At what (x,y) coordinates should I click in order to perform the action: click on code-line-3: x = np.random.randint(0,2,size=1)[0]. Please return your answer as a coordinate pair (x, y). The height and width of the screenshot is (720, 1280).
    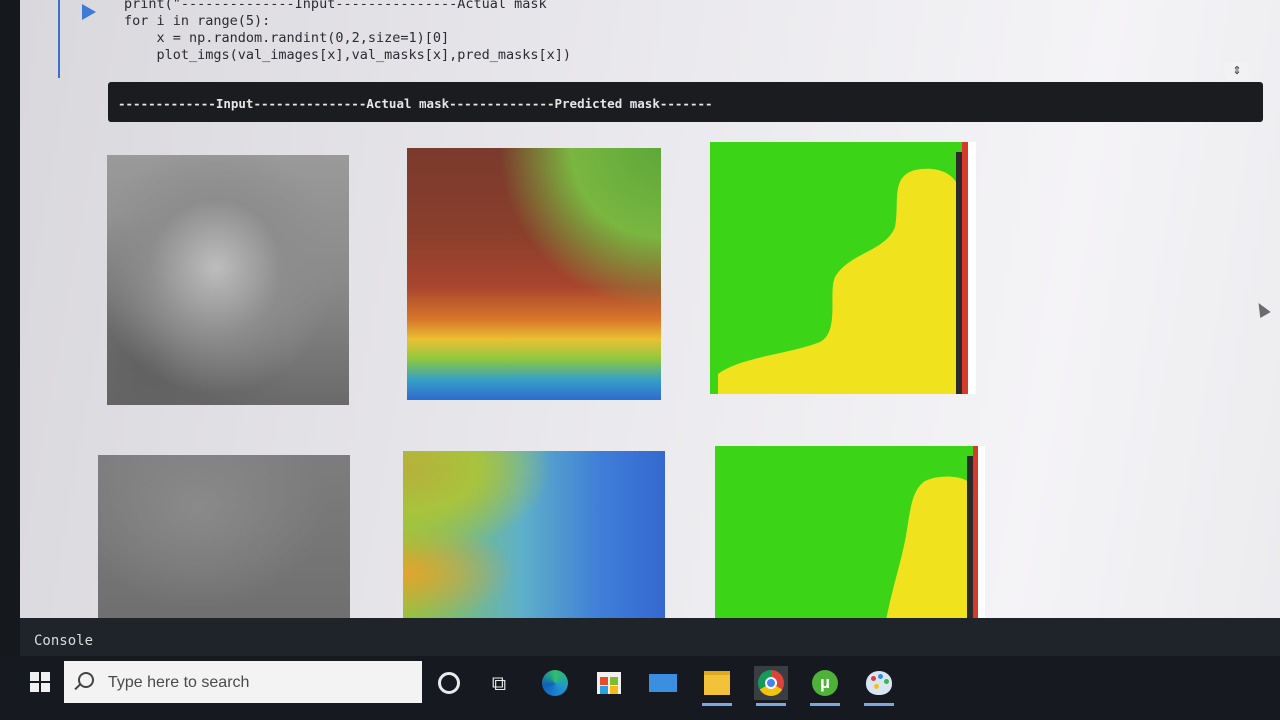
    Looking at the image, I should click on (287, 38).